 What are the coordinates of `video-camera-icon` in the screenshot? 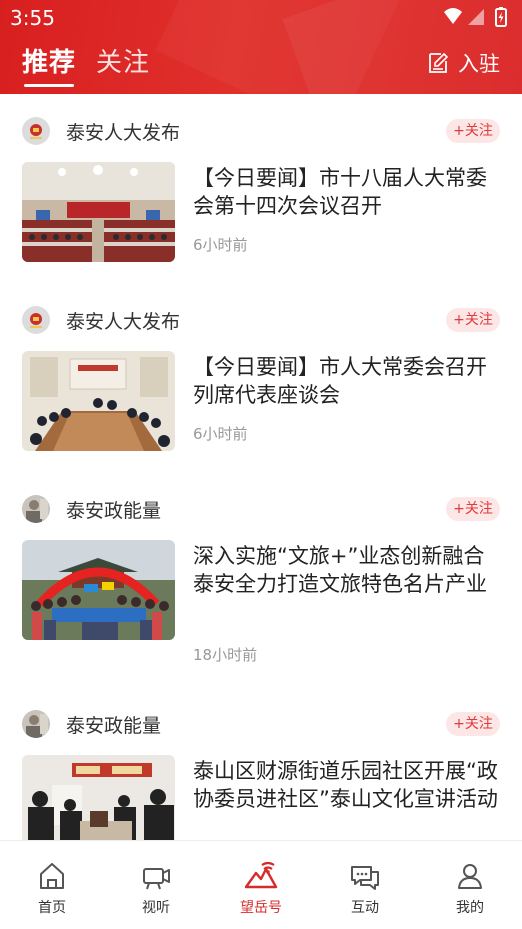 It's located at (156, 879).